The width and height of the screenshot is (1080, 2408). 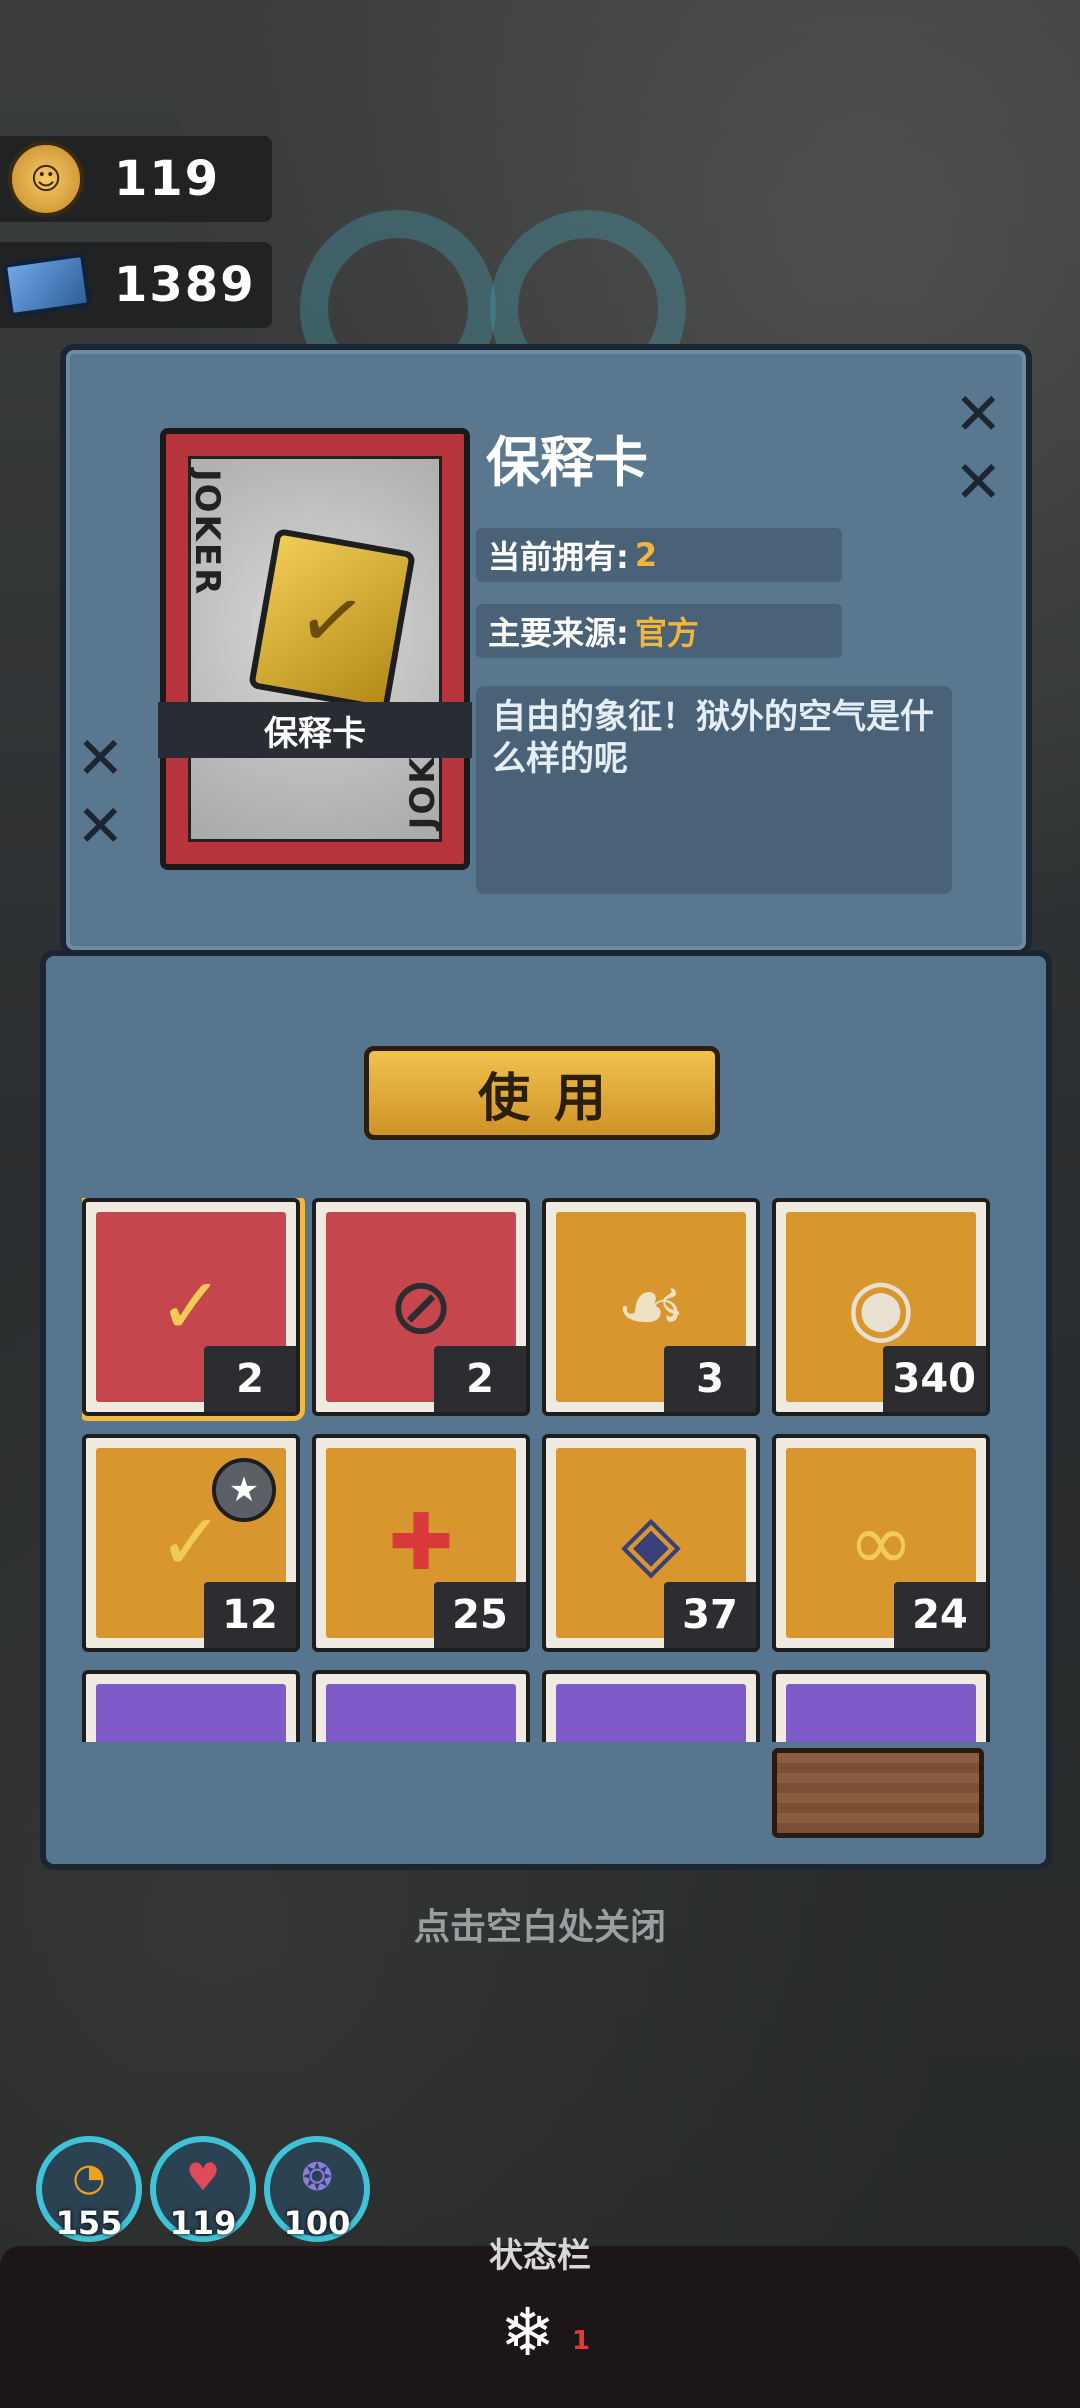 What do you see at coordinates (581, 2341) in the screenshot?
I see `effect-count: 1` at bounding box center [581, 2341].